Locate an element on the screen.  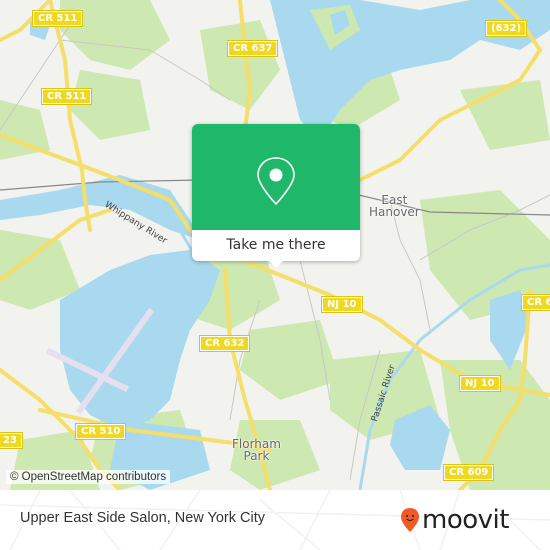
popup-pointer is located at coordinates (276, 264).